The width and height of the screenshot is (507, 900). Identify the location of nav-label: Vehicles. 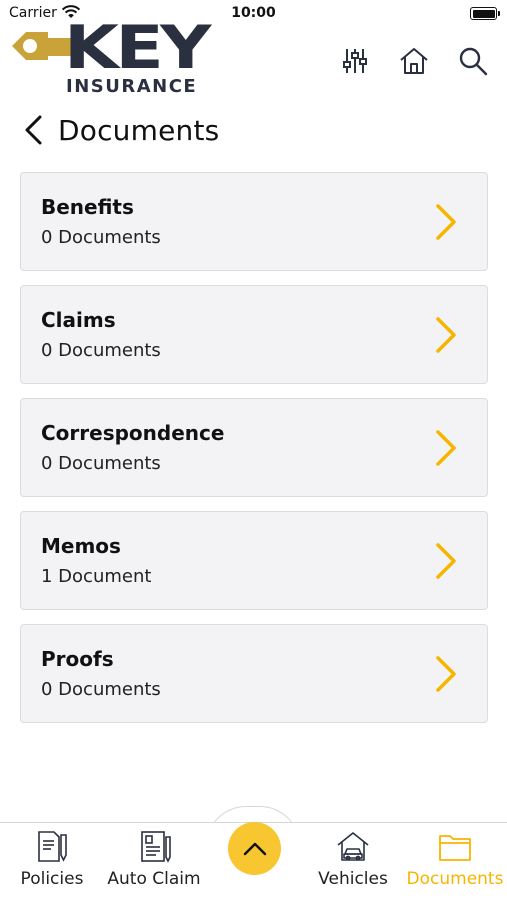
(353, 879).